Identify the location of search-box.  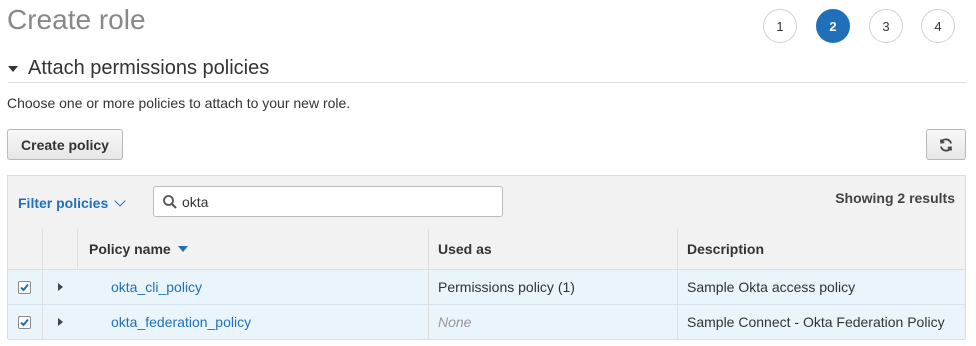
(328, 201).